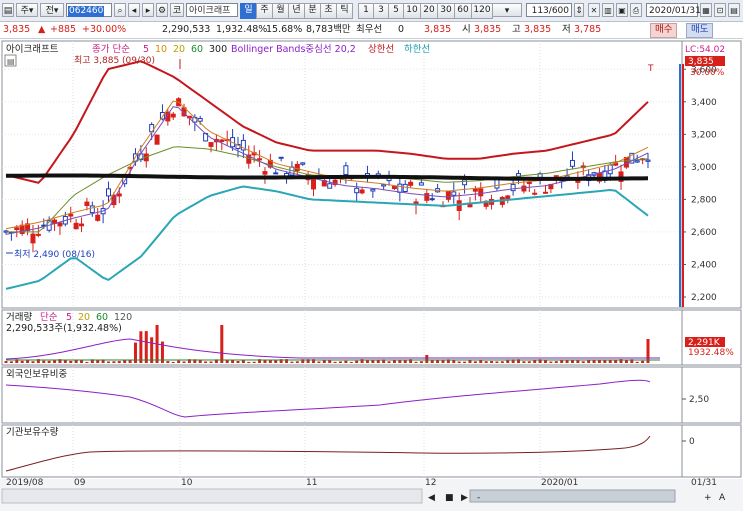 Image resolution: width=743 pixels, height=511 pixels. I want to click on interval-button-10: 10, so click(412, 11).